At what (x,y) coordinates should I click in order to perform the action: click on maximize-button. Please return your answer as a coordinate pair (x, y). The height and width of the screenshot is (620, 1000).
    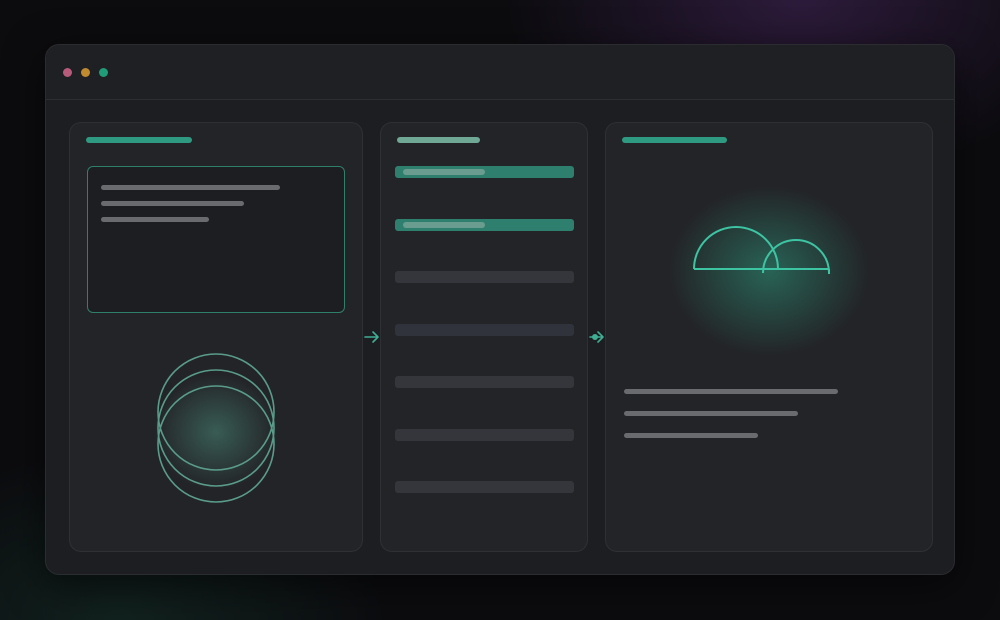
    Looking at the image, I should click on (103, 72).